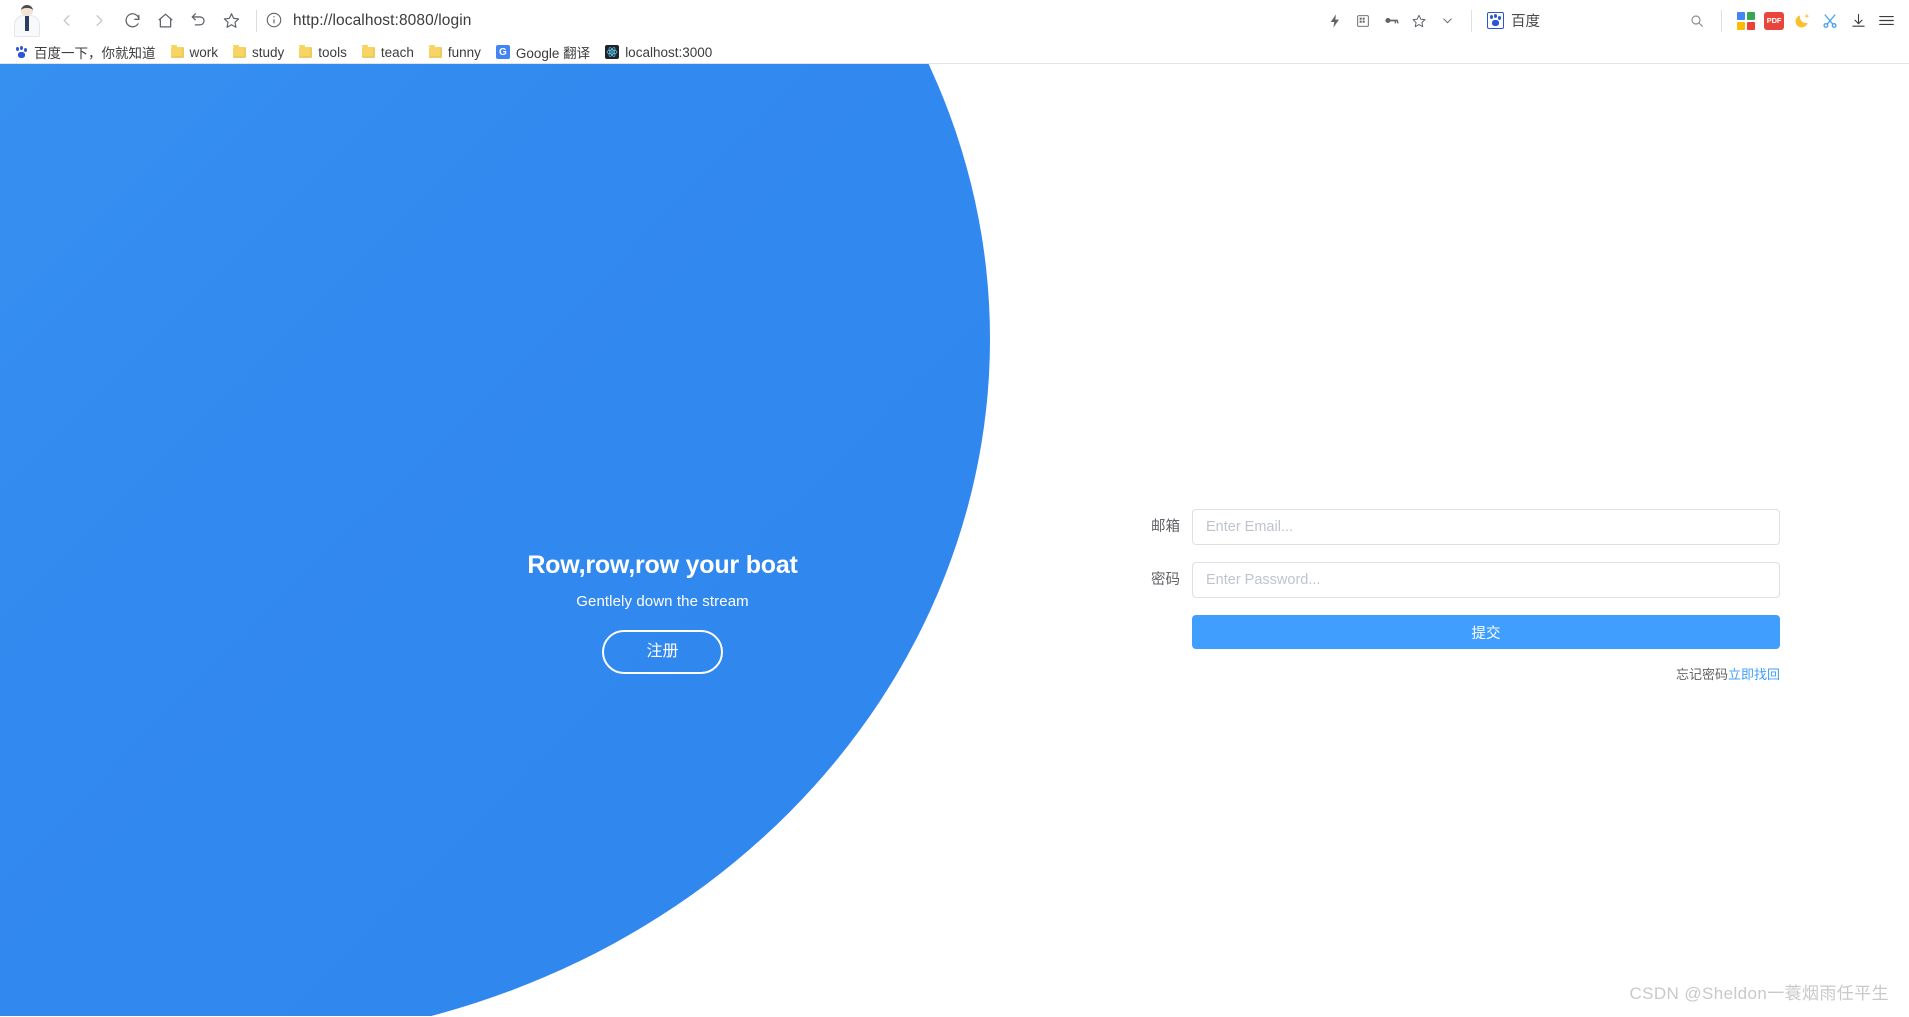 The height and width of the screenshot is (1017, 1909). I want to click on hero-subtitle: Gentlely down the stream, so click(662, 601).